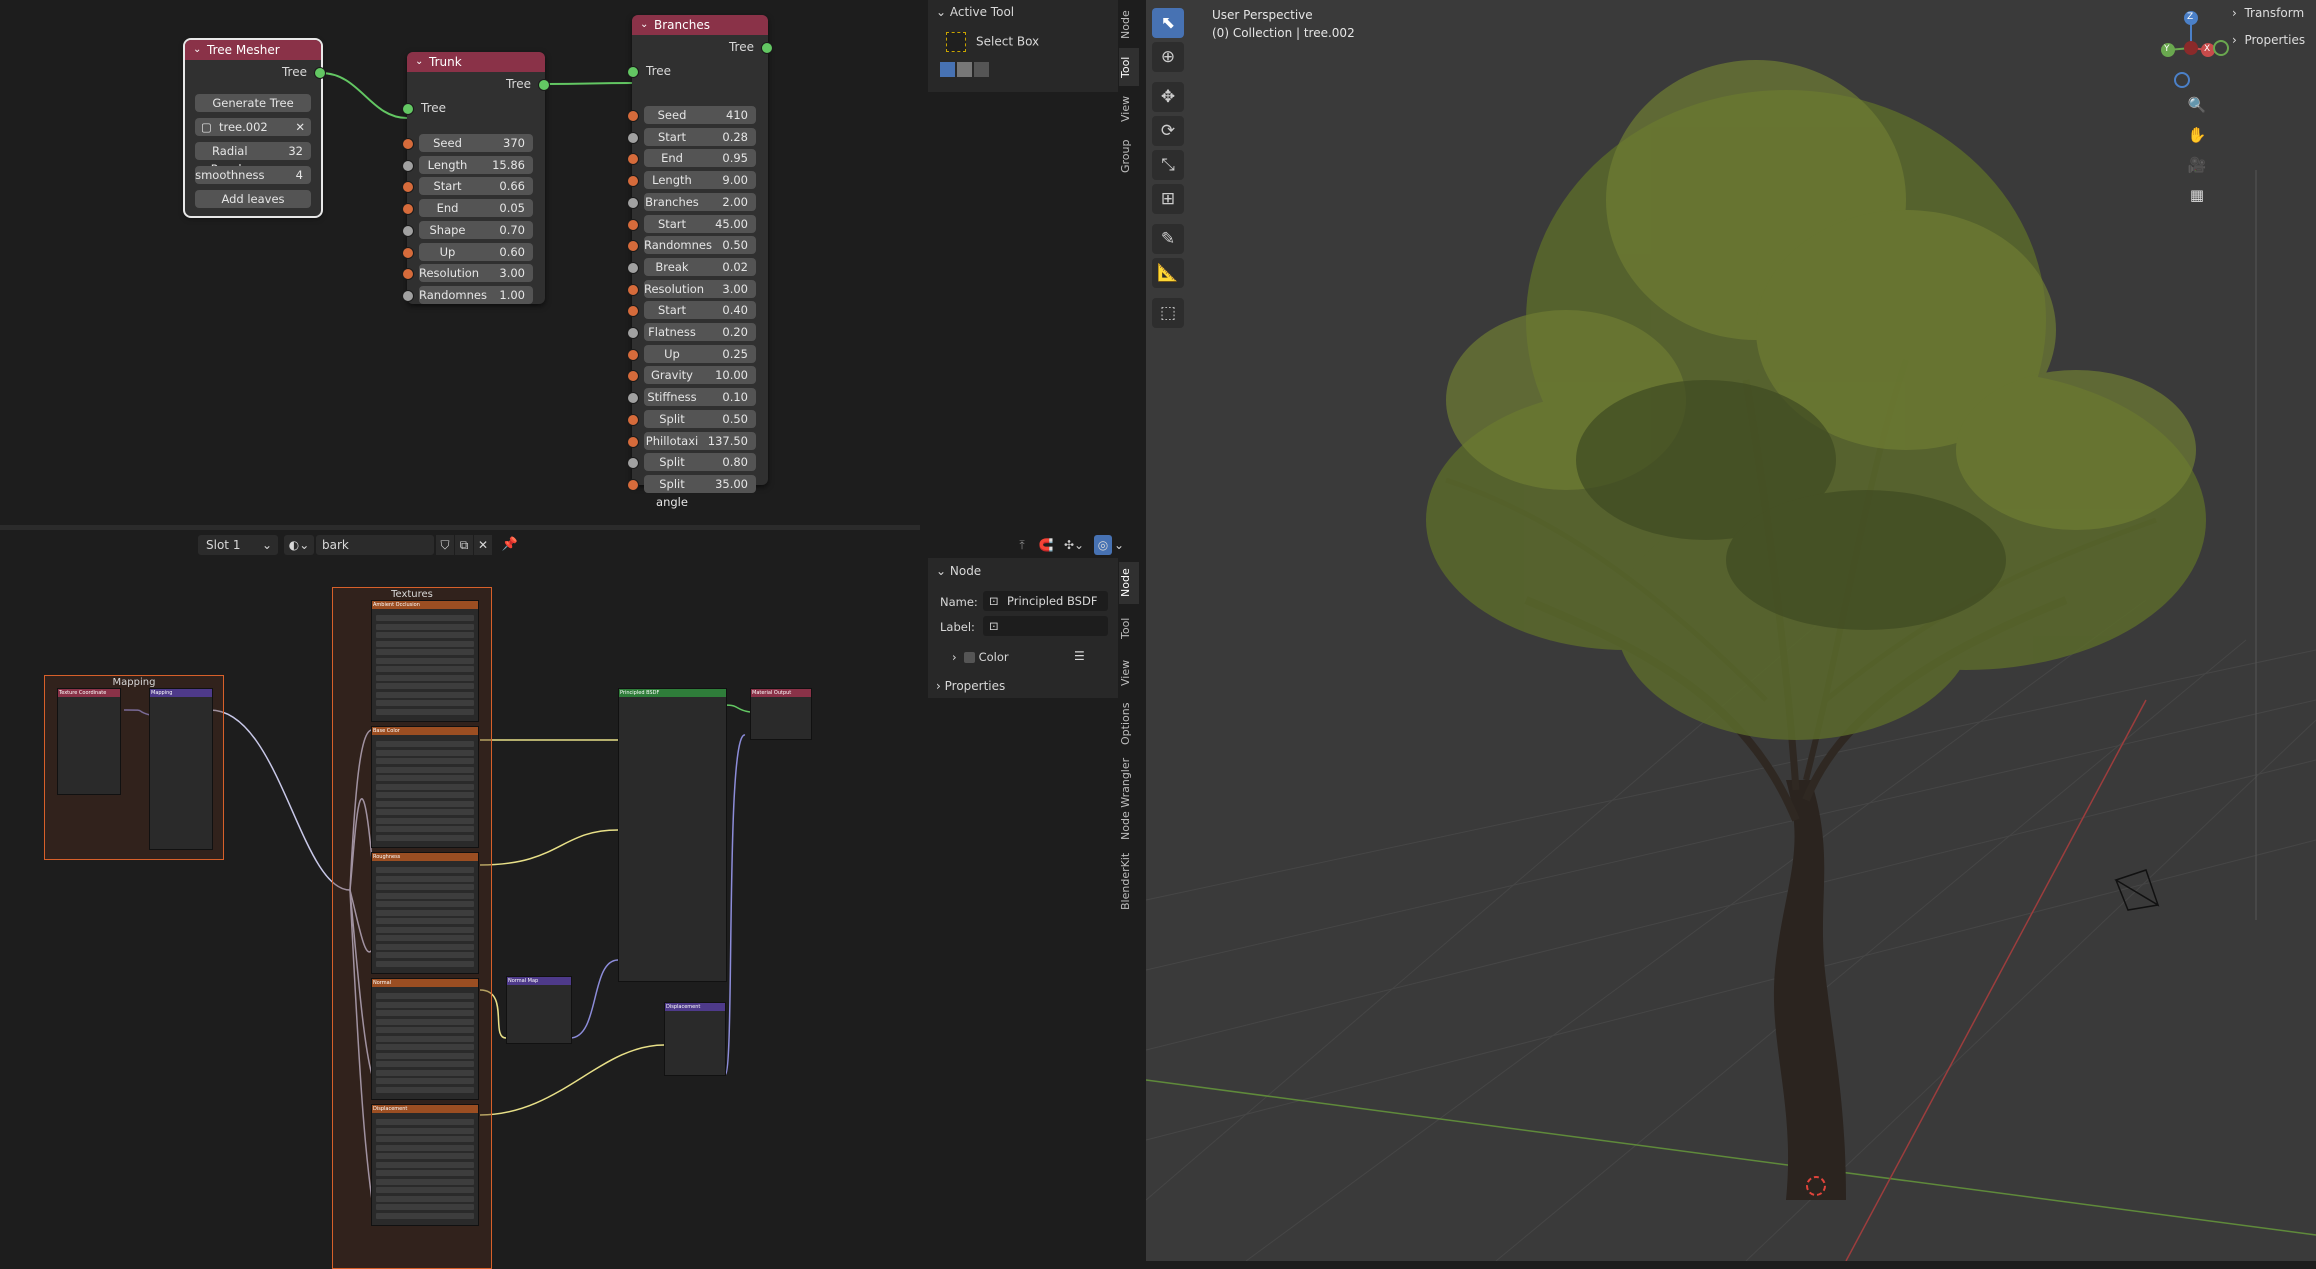  Describe the element at coordinates (1129, 724) in the screenshot. I see `tab-options: Options` at that location.